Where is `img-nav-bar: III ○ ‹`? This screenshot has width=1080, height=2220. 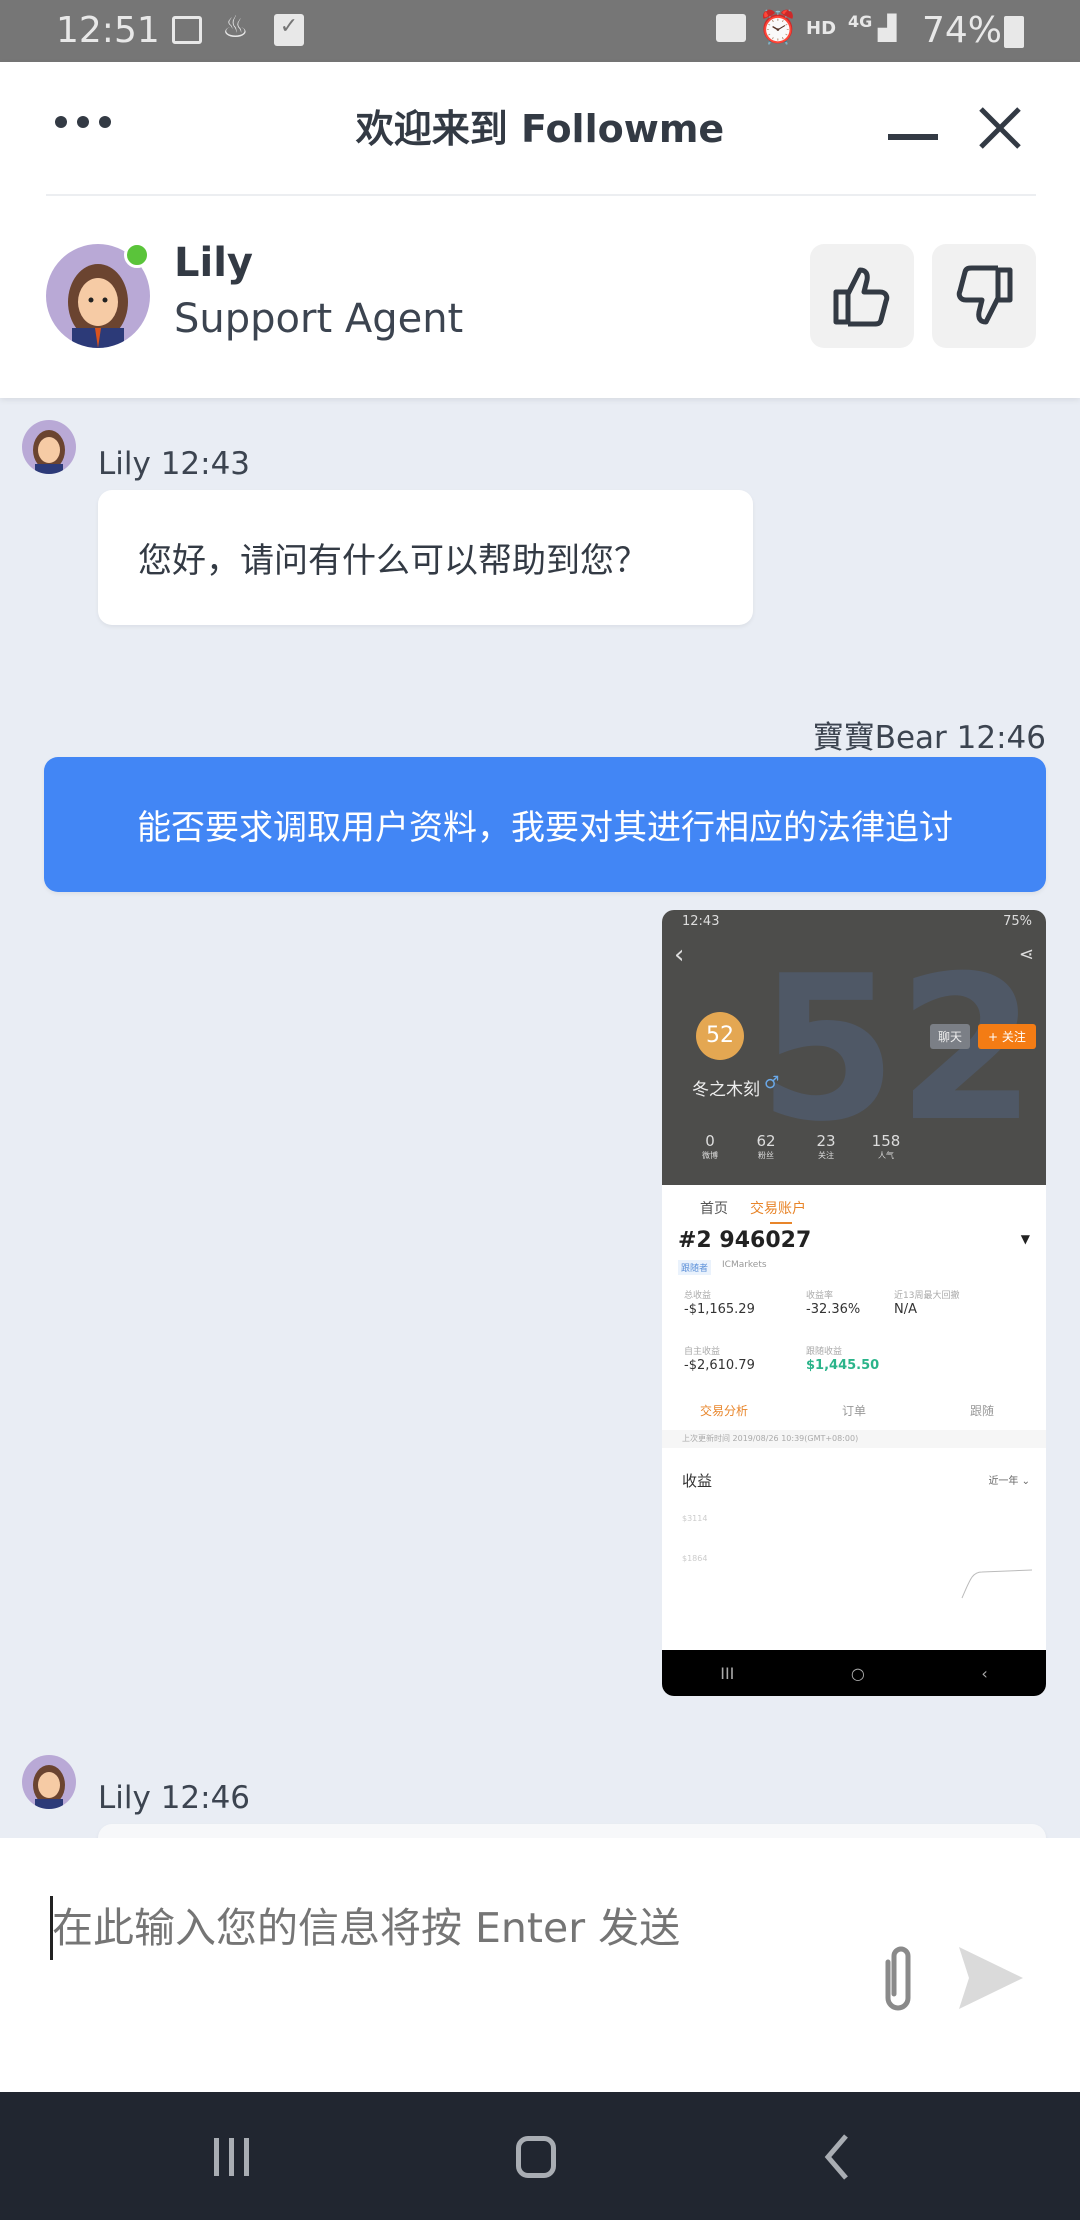 img-nav-bar: III ○ ‹ is located at coordinates (854, 1673).